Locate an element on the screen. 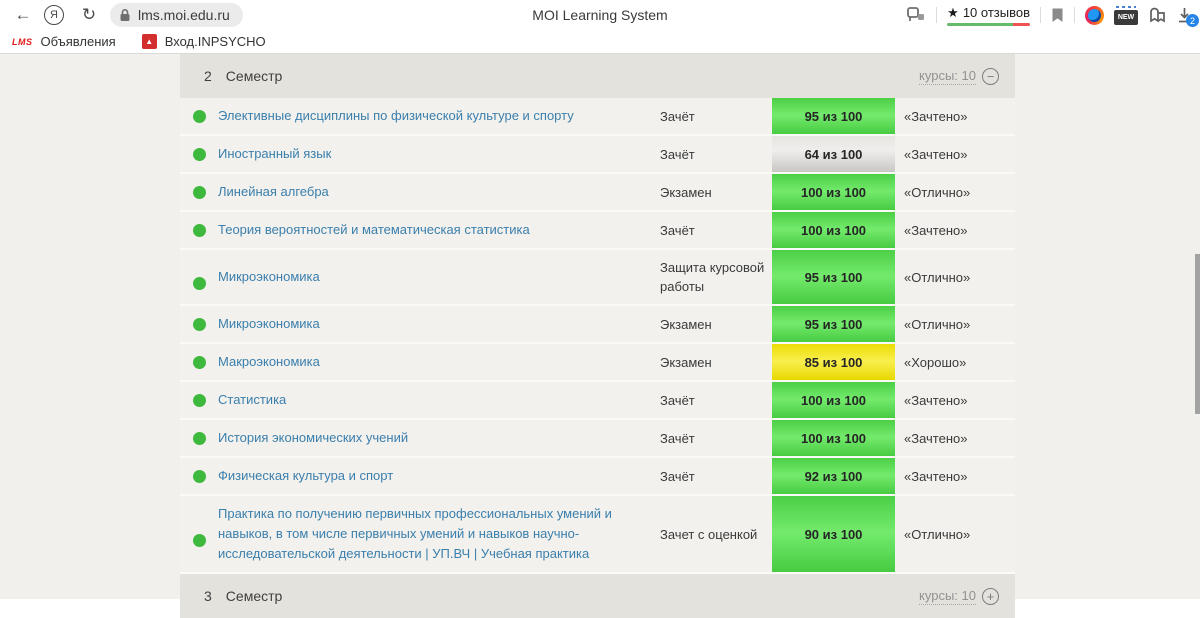  course-link: Статистика is located at coordinates (439, 400).